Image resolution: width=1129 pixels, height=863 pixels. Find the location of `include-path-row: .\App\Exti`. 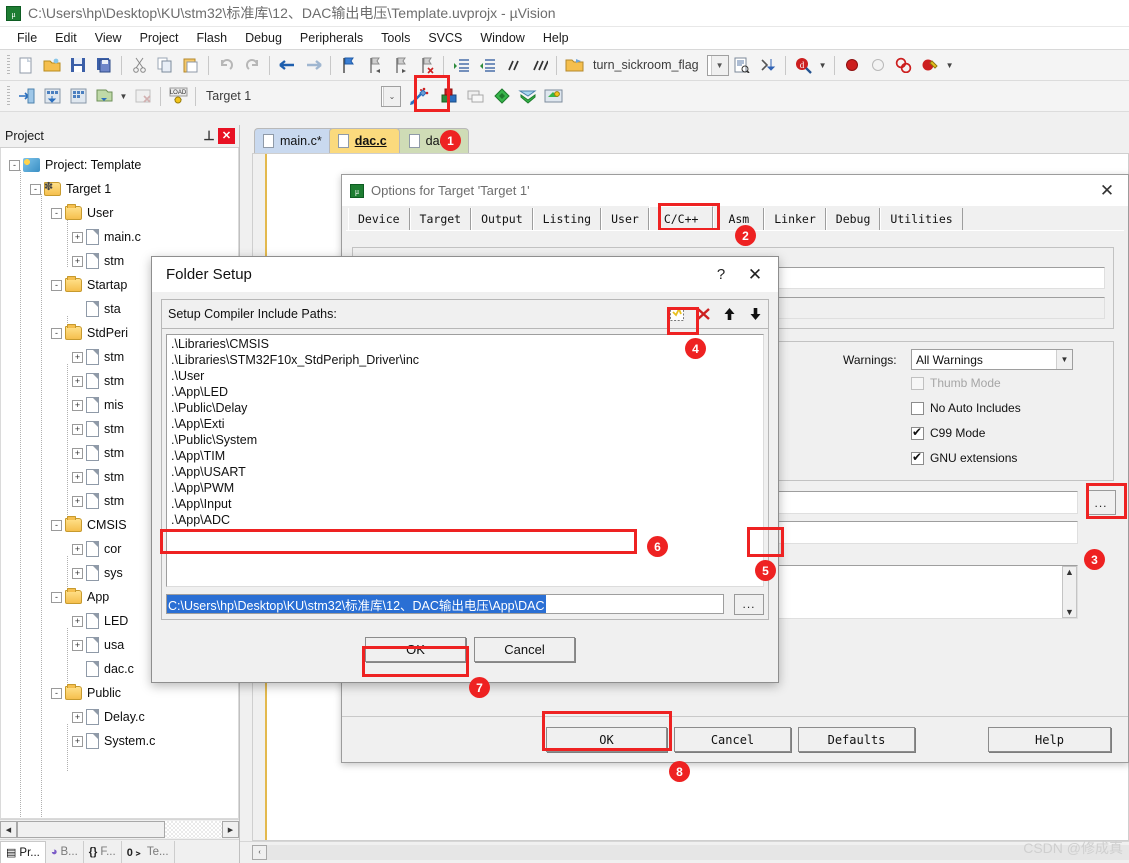

include-path-row: .\App\Exti is located at coordinates (466, 425).